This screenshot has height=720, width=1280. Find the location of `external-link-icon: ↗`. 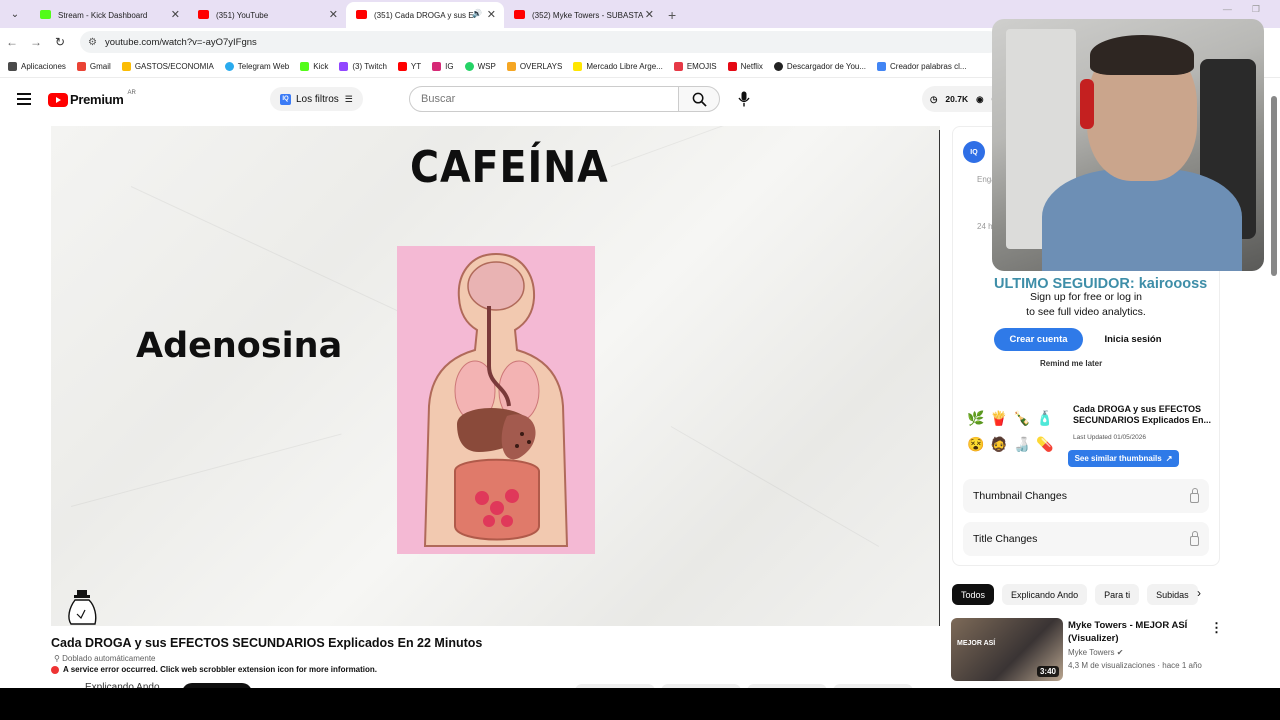

external-link-icon: ↗ is located at coordinates (1169, 458).